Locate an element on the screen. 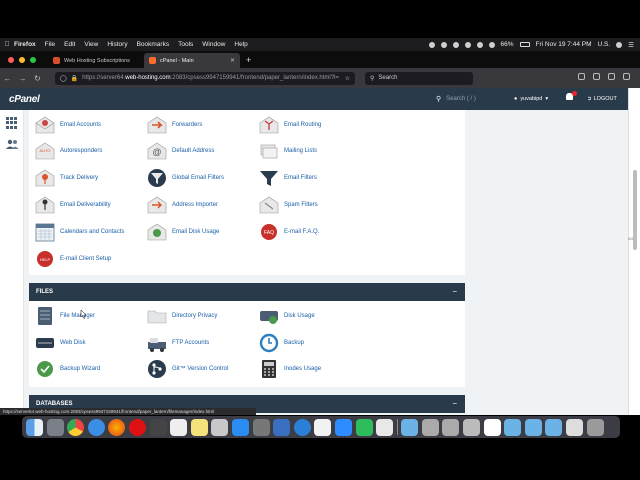 The width and height of the screenshot is (640, 480). screenshot-icon is located at coordinates (220, 427).